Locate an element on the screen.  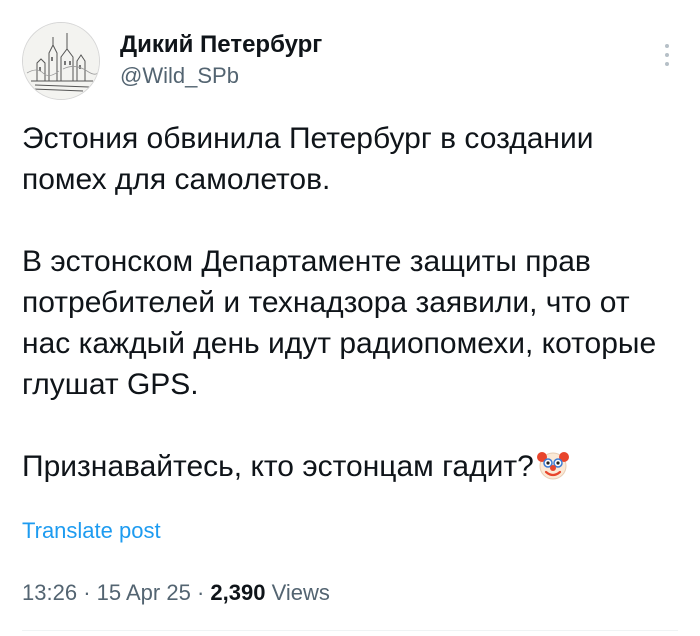
post-date: 15 Apr 25 is located at coordinates (144, 592).